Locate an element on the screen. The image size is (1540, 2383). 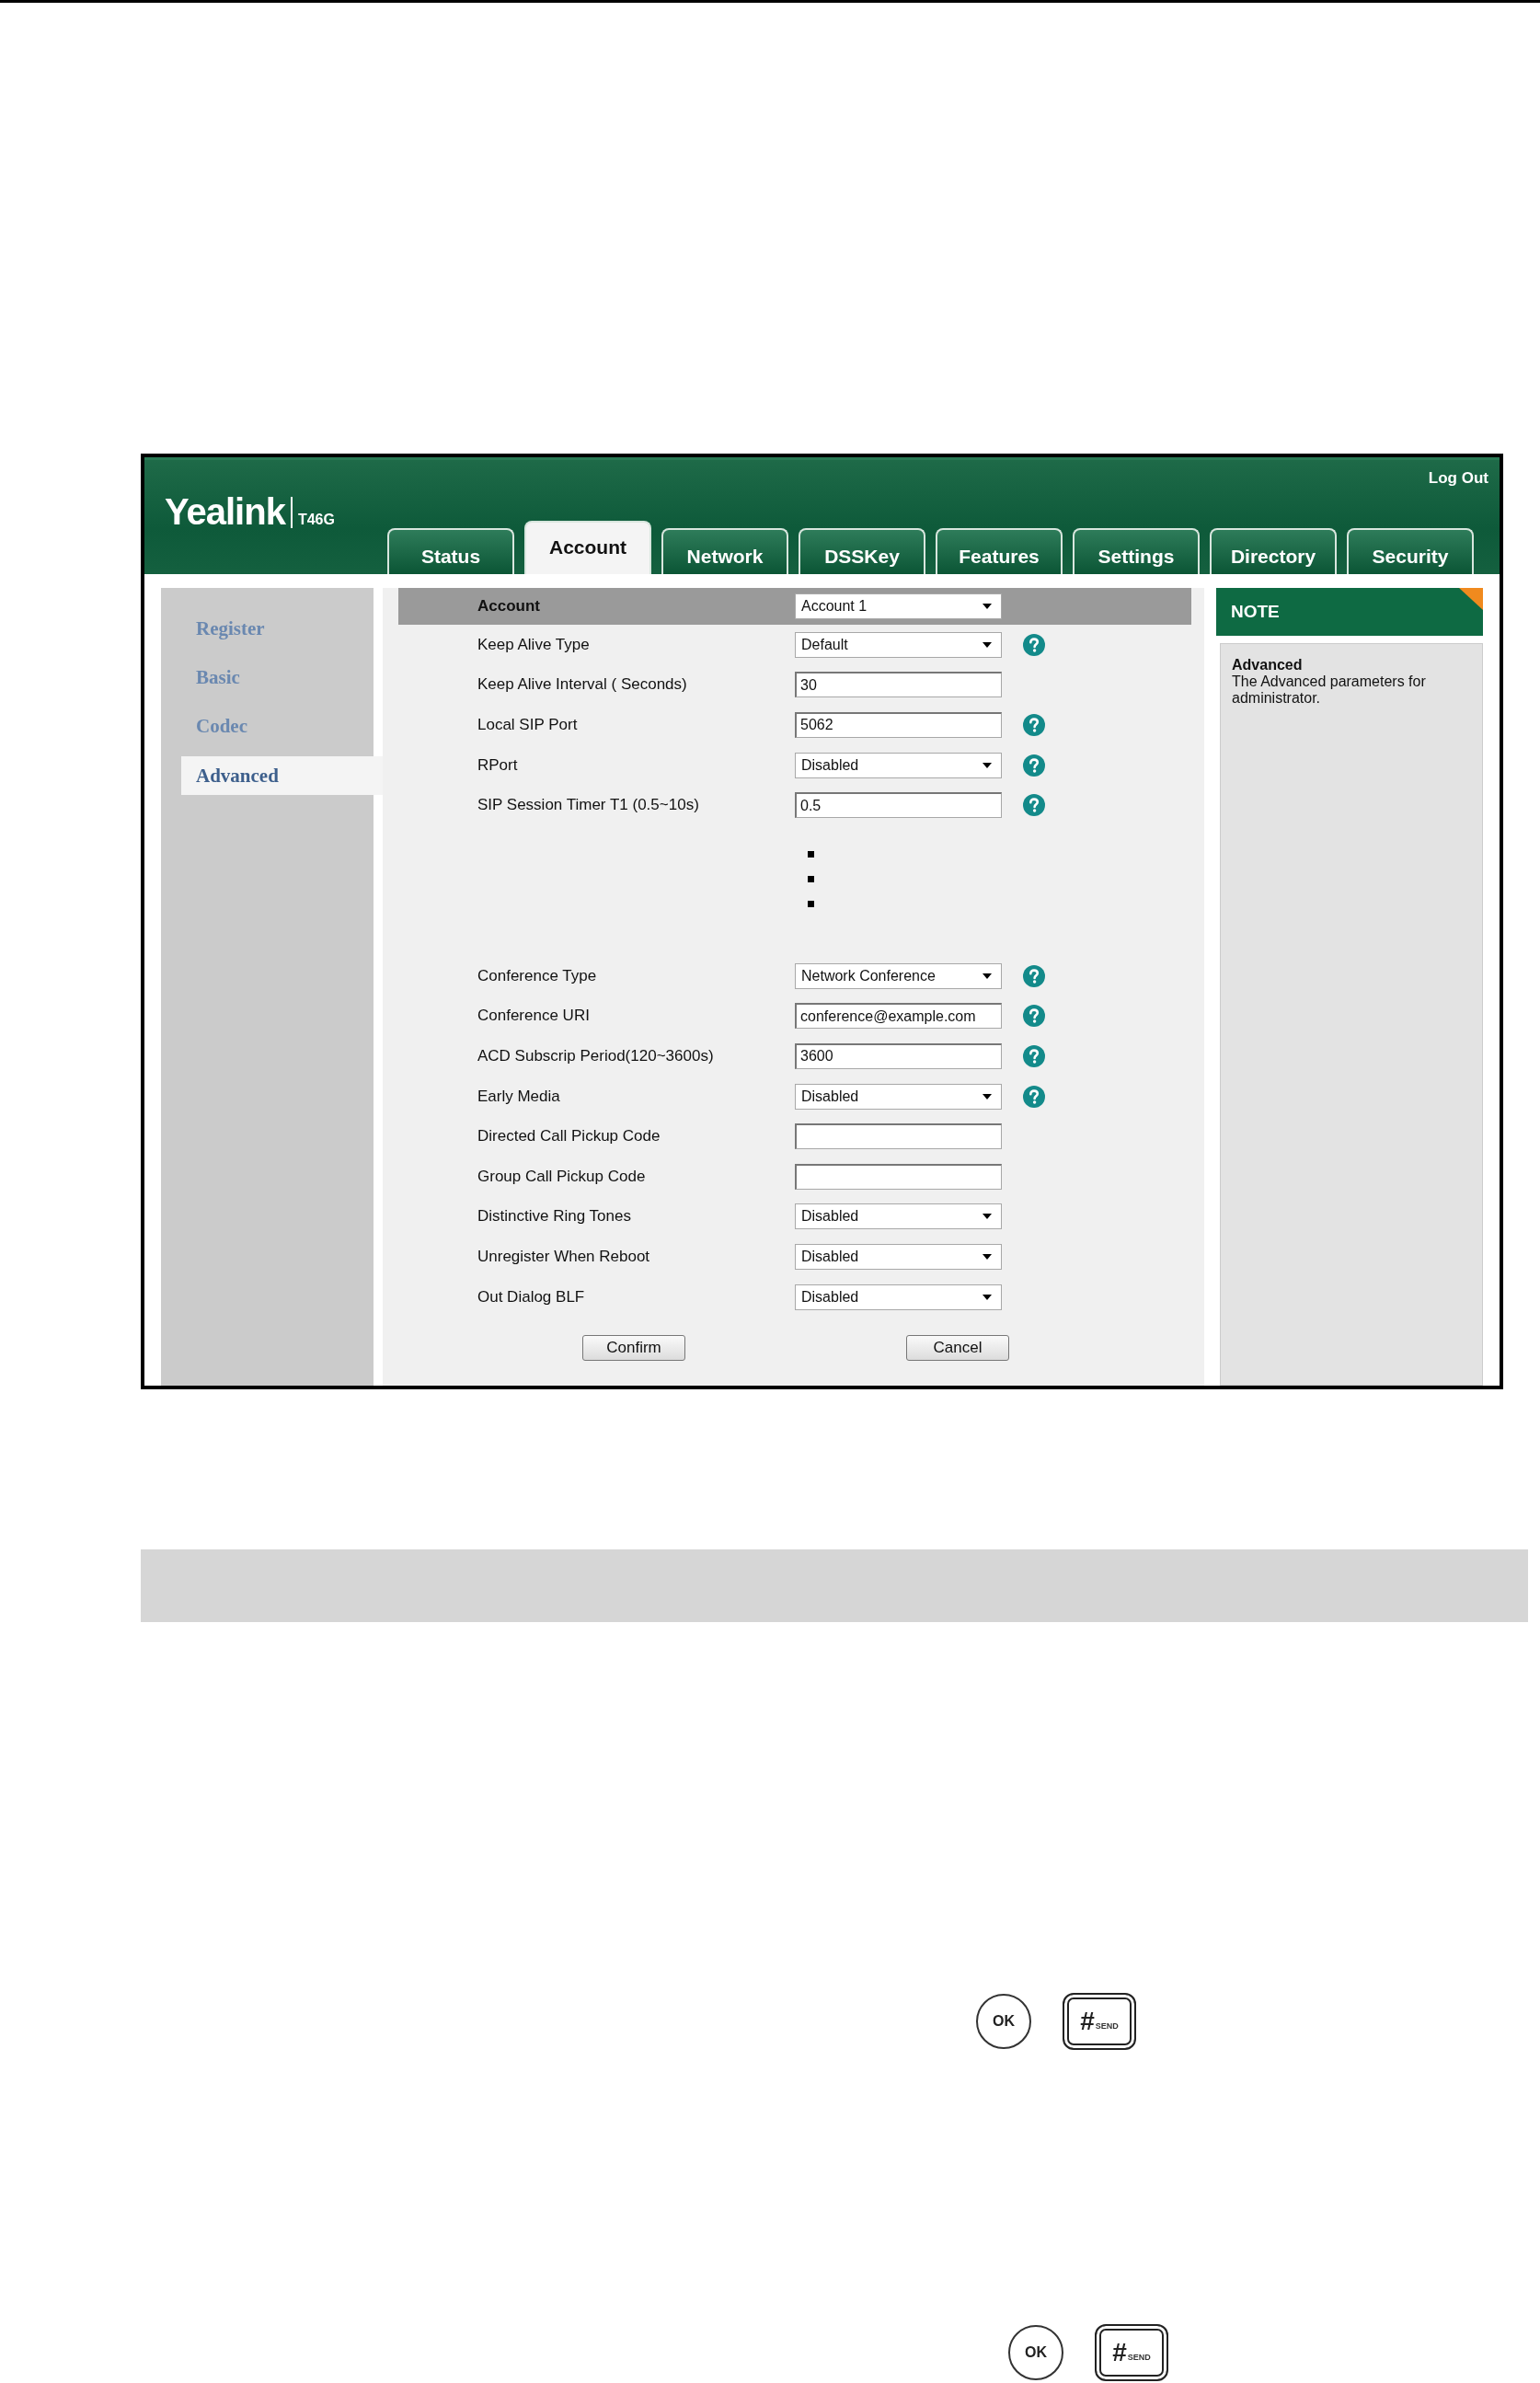
tab: Features is located at coordinates (999, 551).